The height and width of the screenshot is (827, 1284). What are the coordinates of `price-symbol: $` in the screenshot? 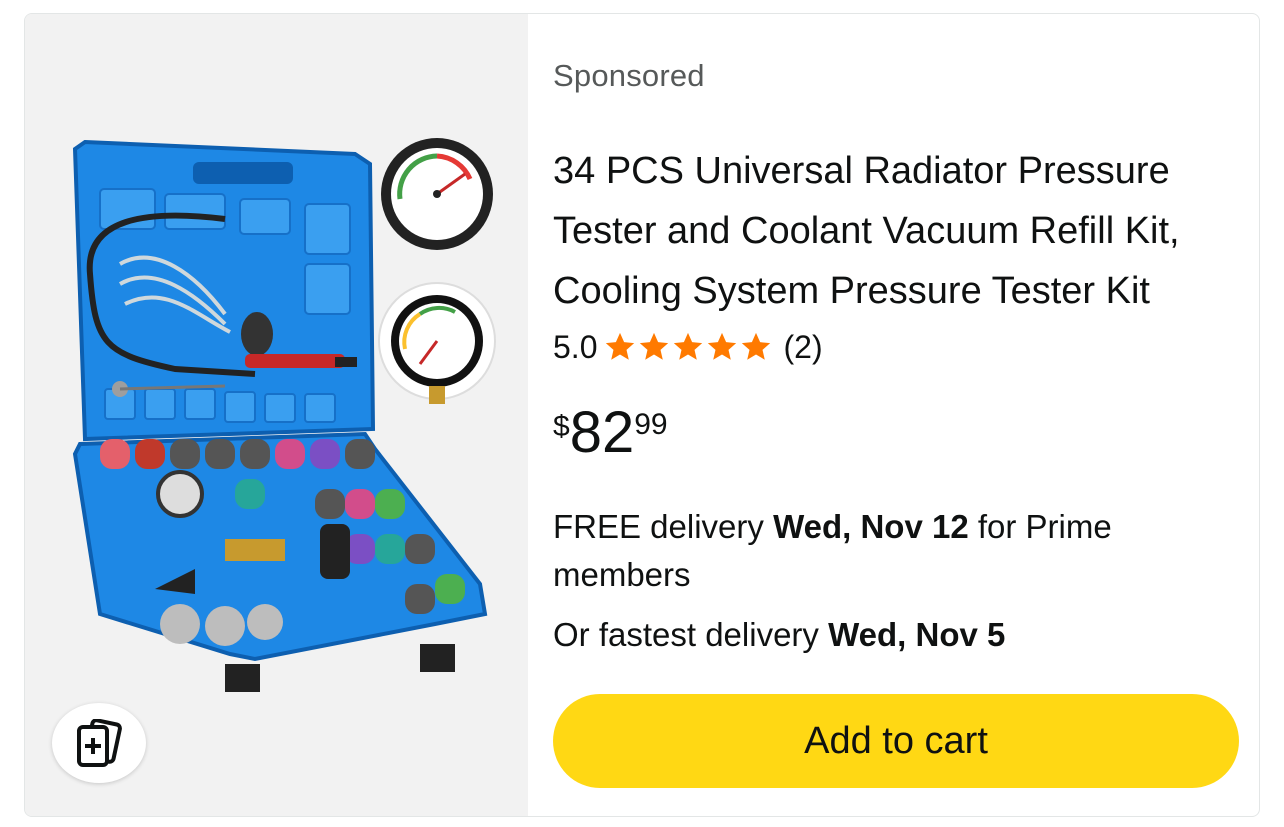 It's located at (561, 426).